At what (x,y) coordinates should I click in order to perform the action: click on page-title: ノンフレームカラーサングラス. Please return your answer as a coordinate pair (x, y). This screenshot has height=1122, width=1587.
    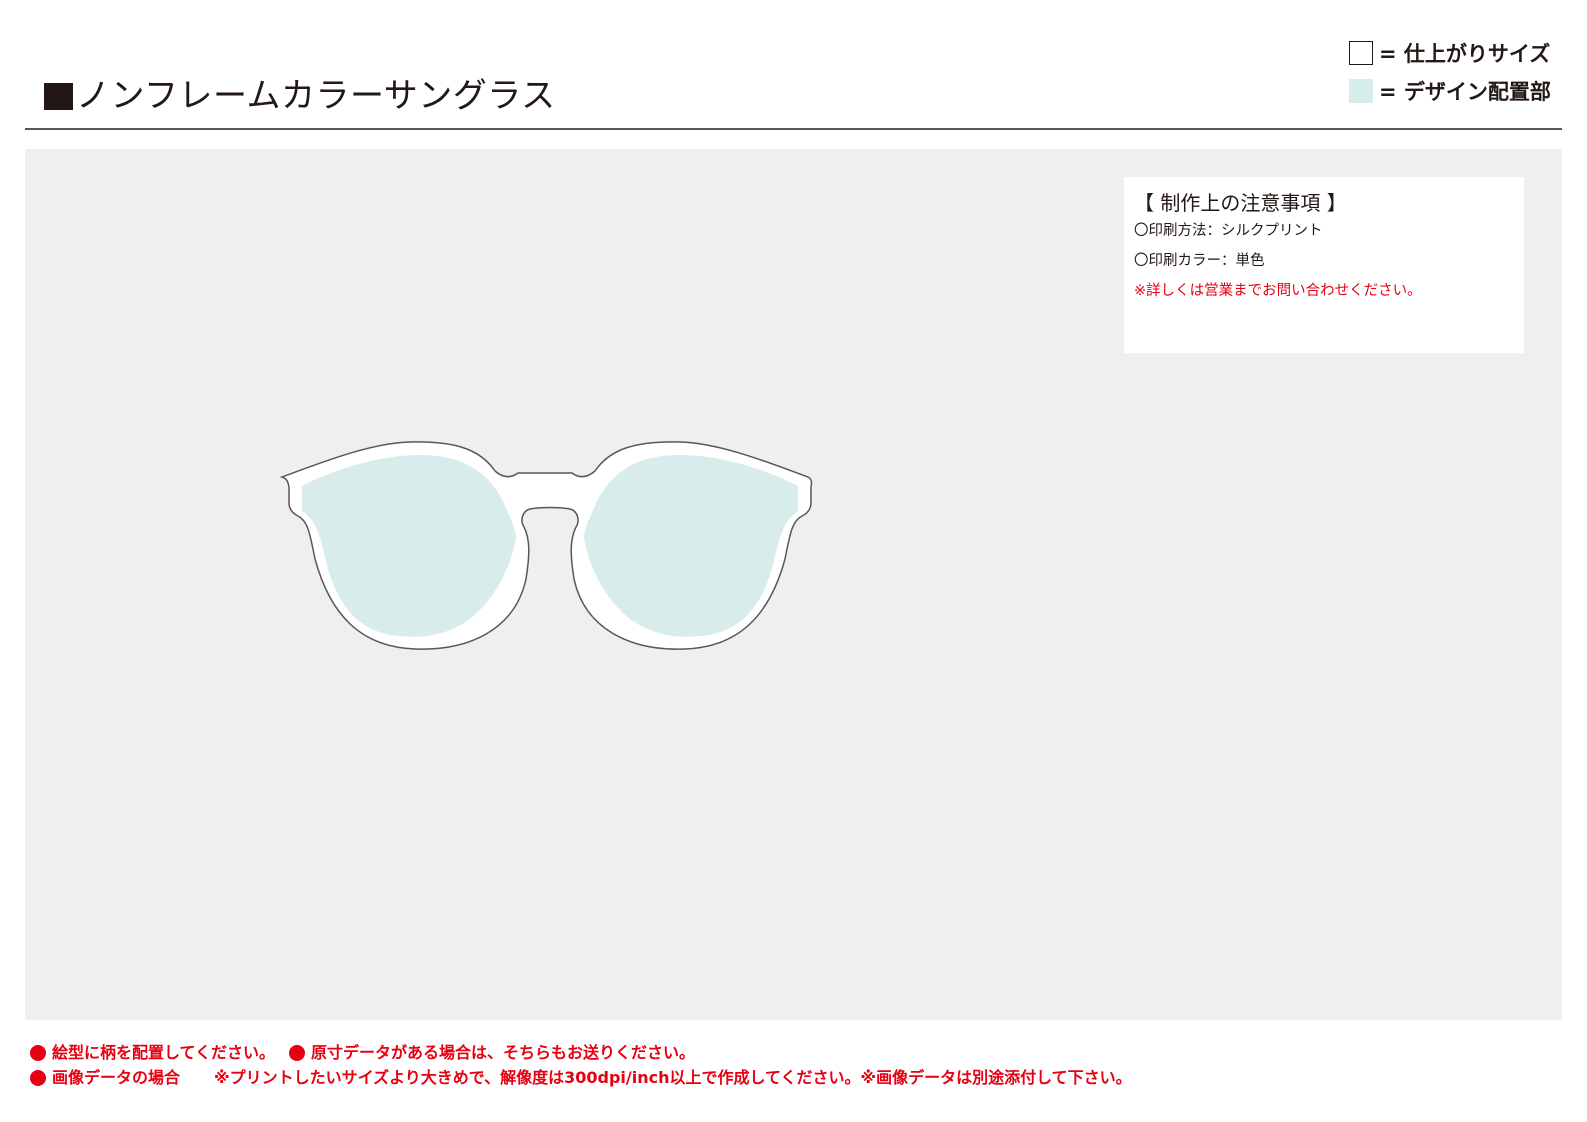
    Looking at the image, I should click on (300, 96).